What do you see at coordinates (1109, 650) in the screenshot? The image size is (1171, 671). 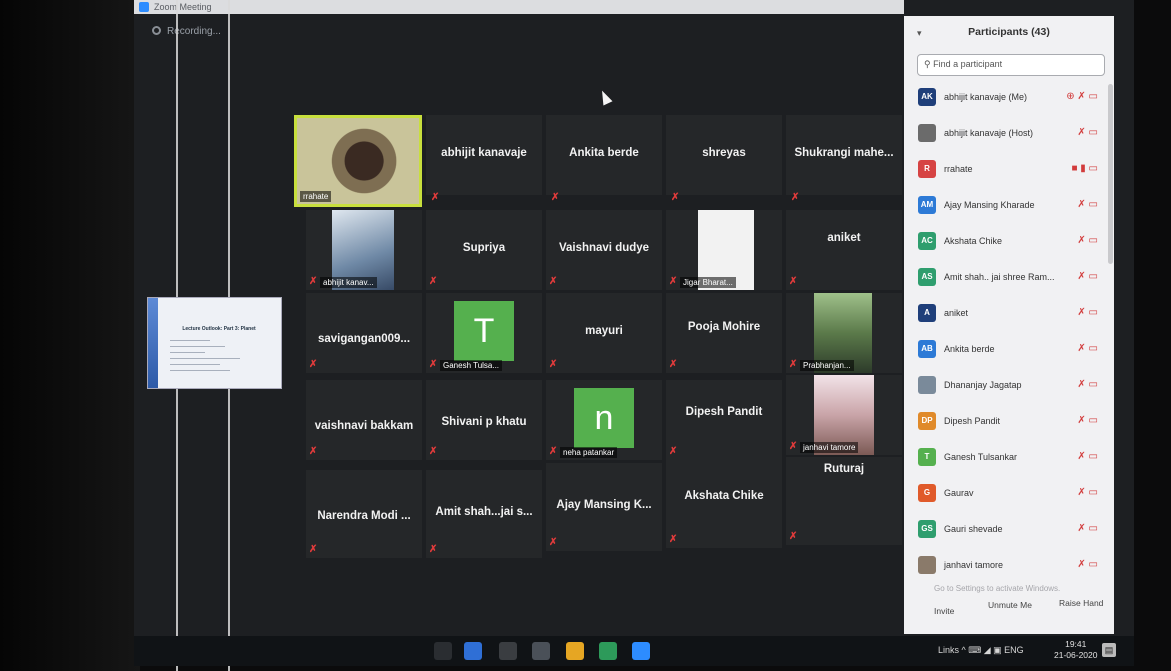 I see `notification-icon: ▤` at bounding box center [1109, 650].